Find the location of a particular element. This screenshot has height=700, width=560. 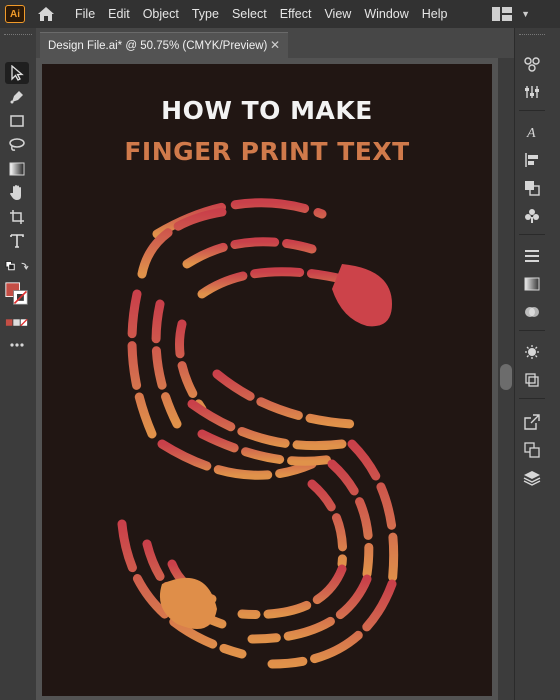

gradient-panel-icon is located at coordinates (532, 284).